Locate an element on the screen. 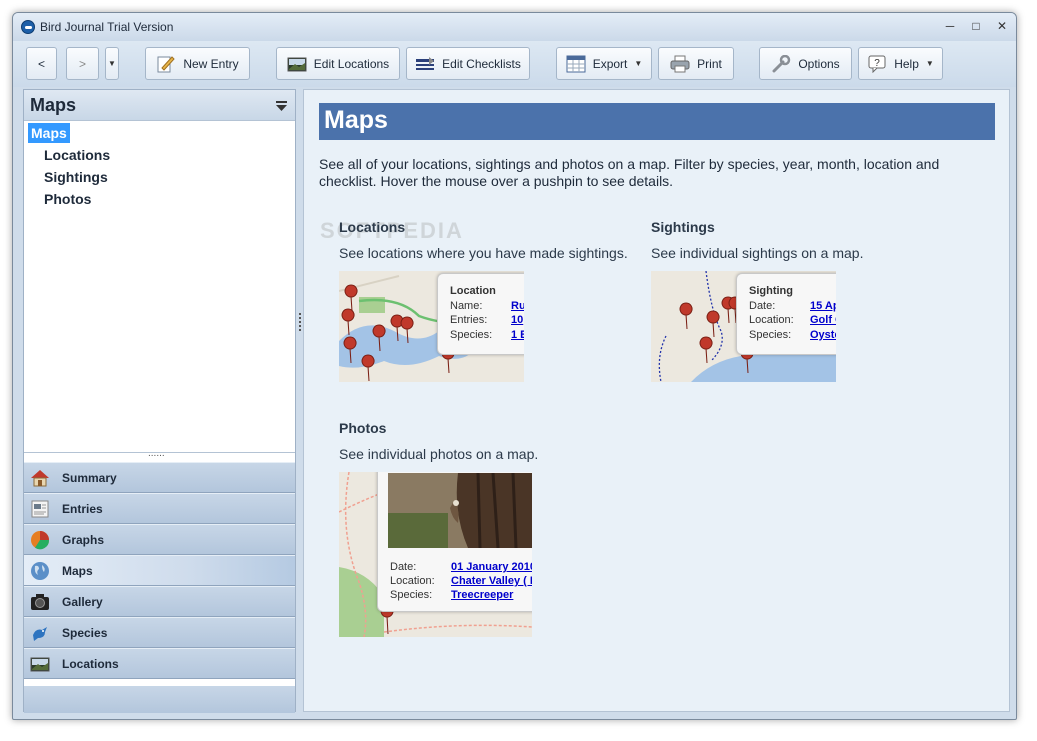  export-button: Export ▼ is located at coordinates (604, 63).